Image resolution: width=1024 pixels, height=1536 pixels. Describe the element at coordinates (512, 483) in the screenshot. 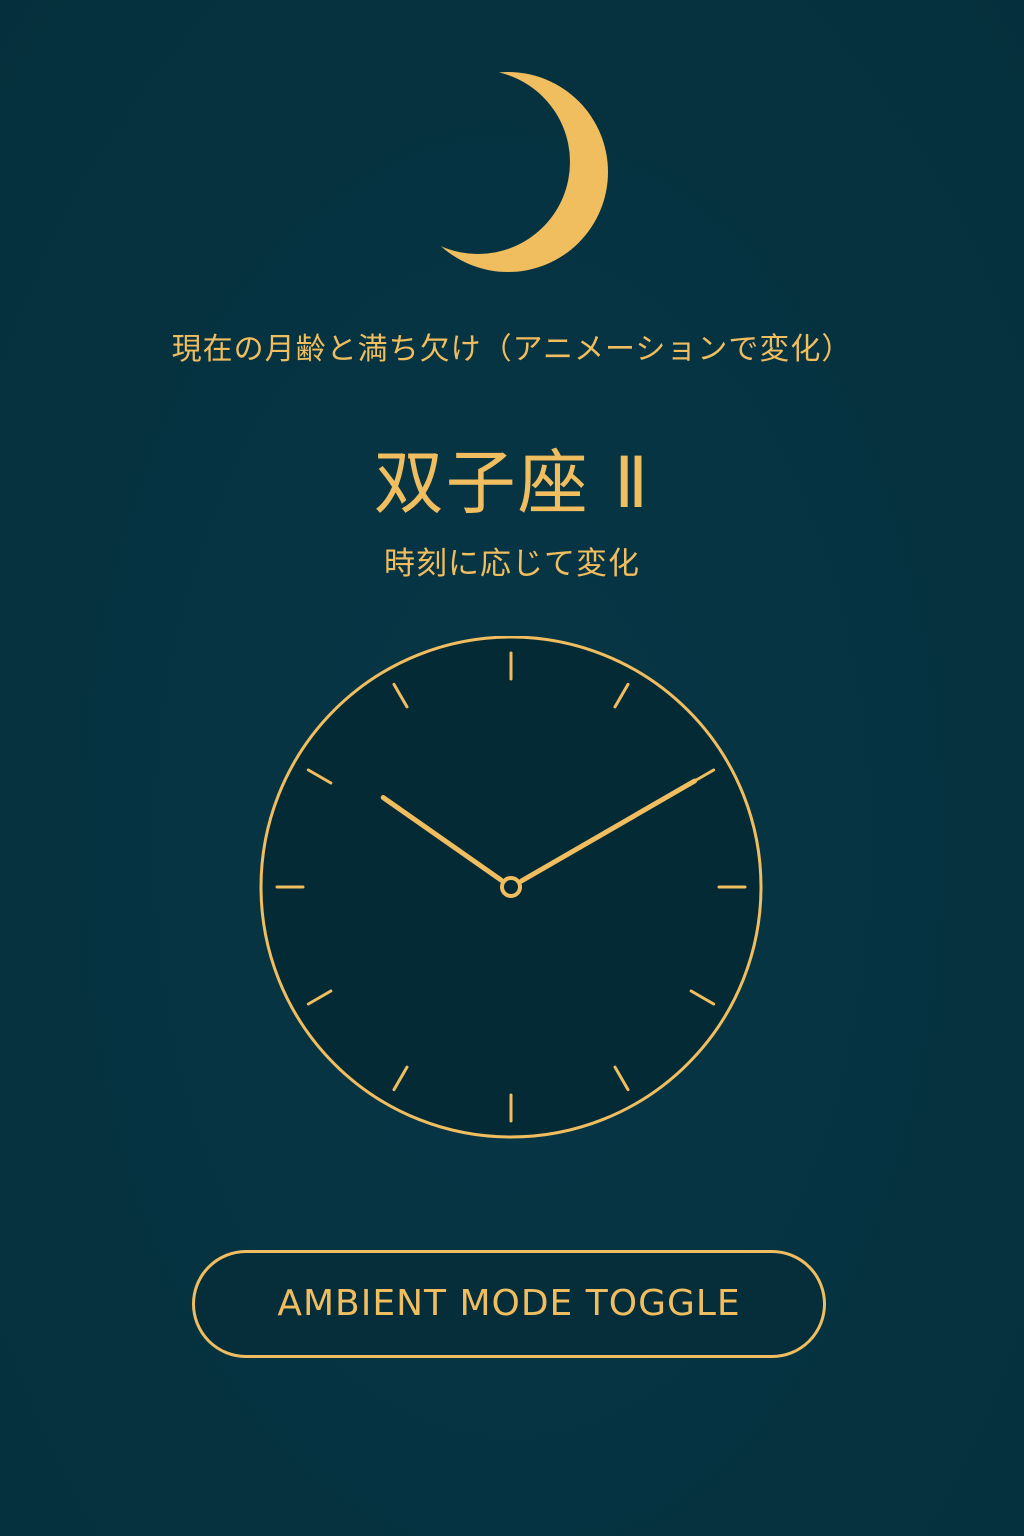

I see `zodiac-sign-title: 双子座 Ⅱ` at that location.